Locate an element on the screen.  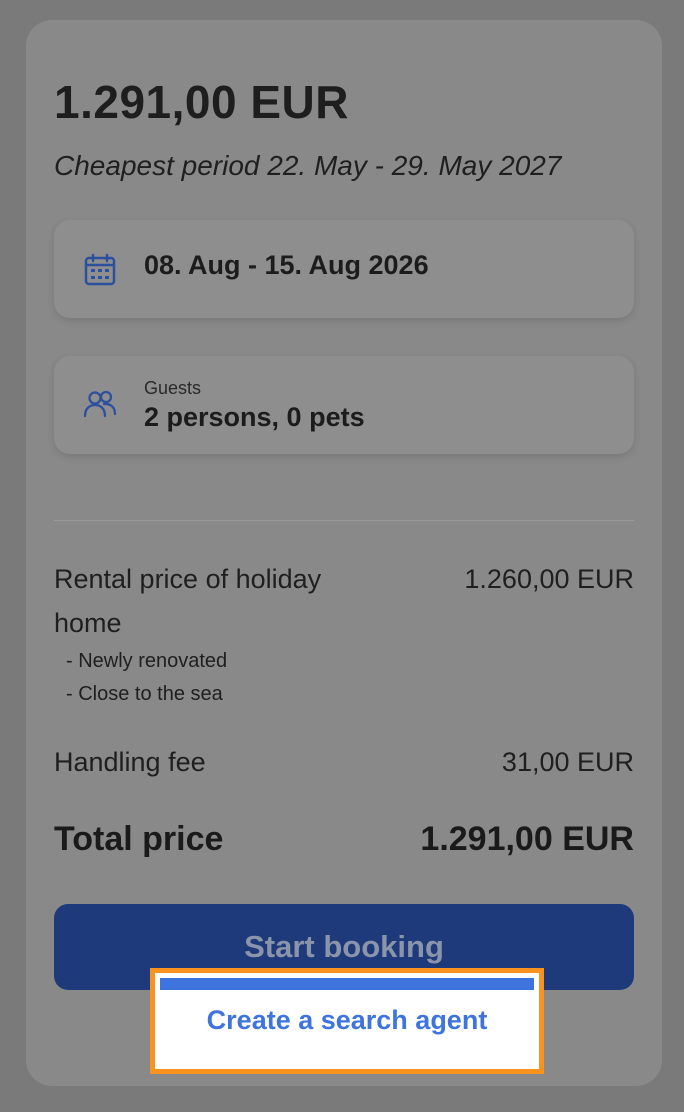
divider is located at coordinates (344, 520).